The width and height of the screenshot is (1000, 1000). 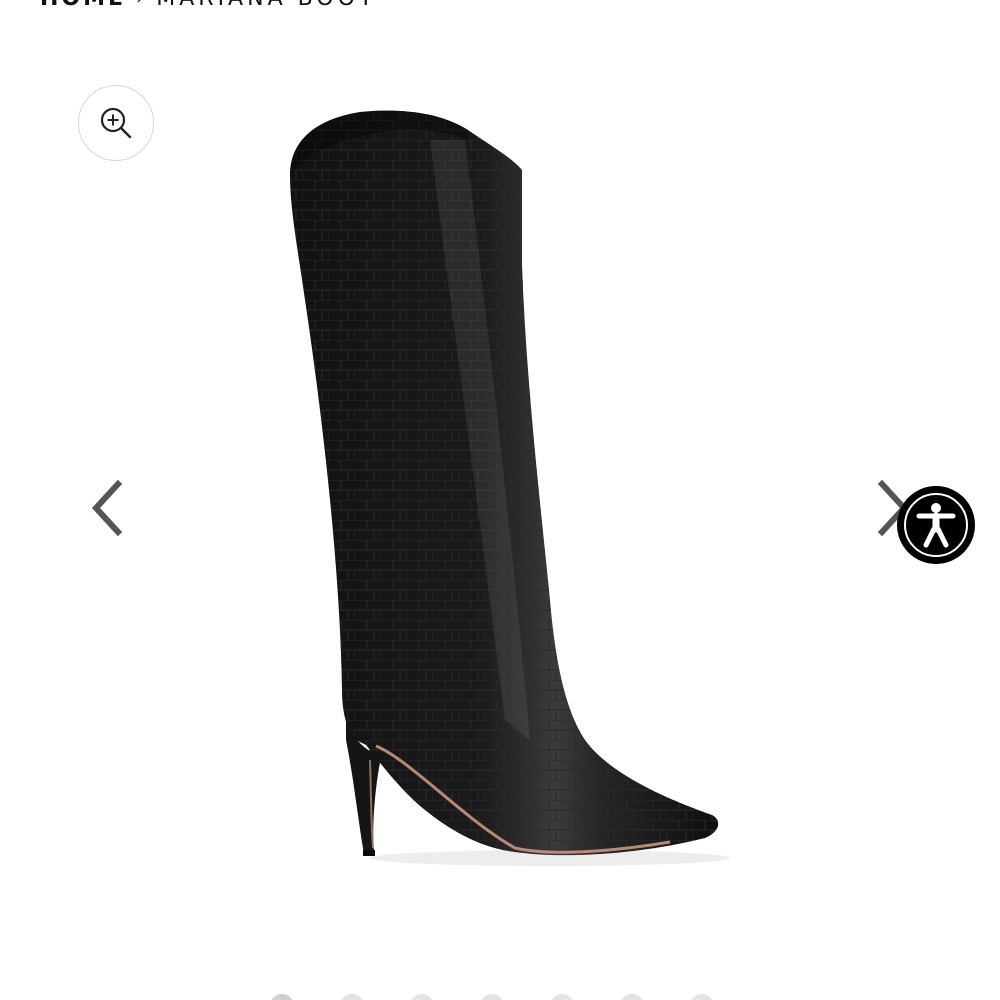 I want to click on zoom-button, so click(x=116, y=123).